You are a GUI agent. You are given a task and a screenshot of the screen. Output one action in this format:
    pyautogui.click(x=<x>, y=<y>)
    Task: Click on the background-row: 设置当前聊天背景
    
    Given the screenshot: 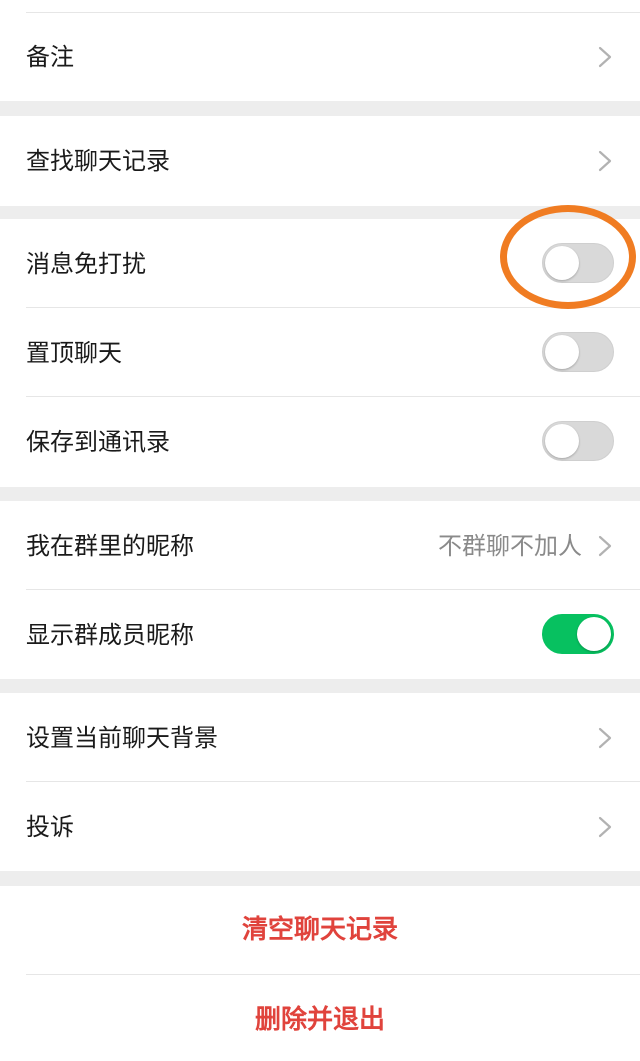 What is the action you would take?
    pyautogui.click(x=320, y=737)
    